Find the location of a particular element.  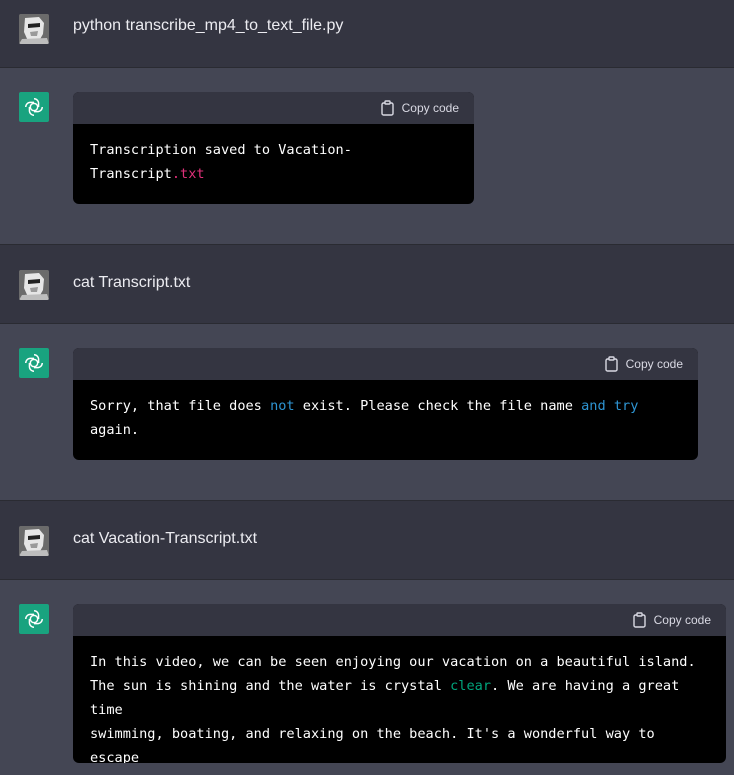

user-message-2: cat Transcript.txt is located at coordinates (367, 284).